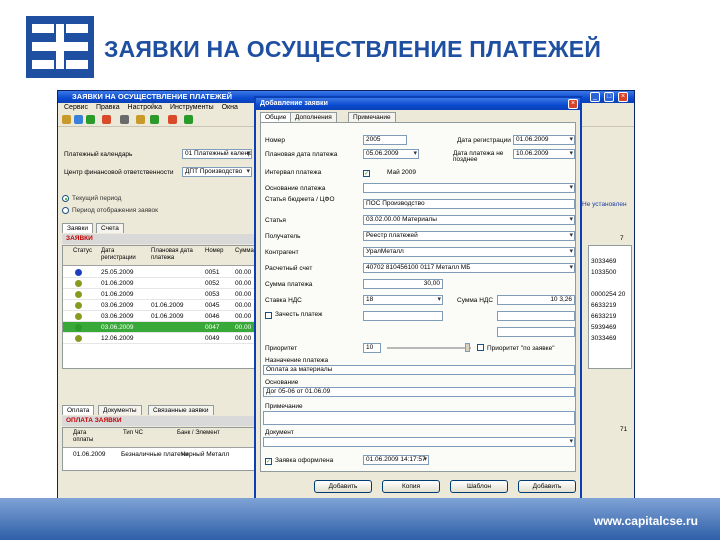  What do you see at coordinates (117, 316) in the screenshot?
I see `cell-date: 03.06.2009` at bounding box center [117, 316].